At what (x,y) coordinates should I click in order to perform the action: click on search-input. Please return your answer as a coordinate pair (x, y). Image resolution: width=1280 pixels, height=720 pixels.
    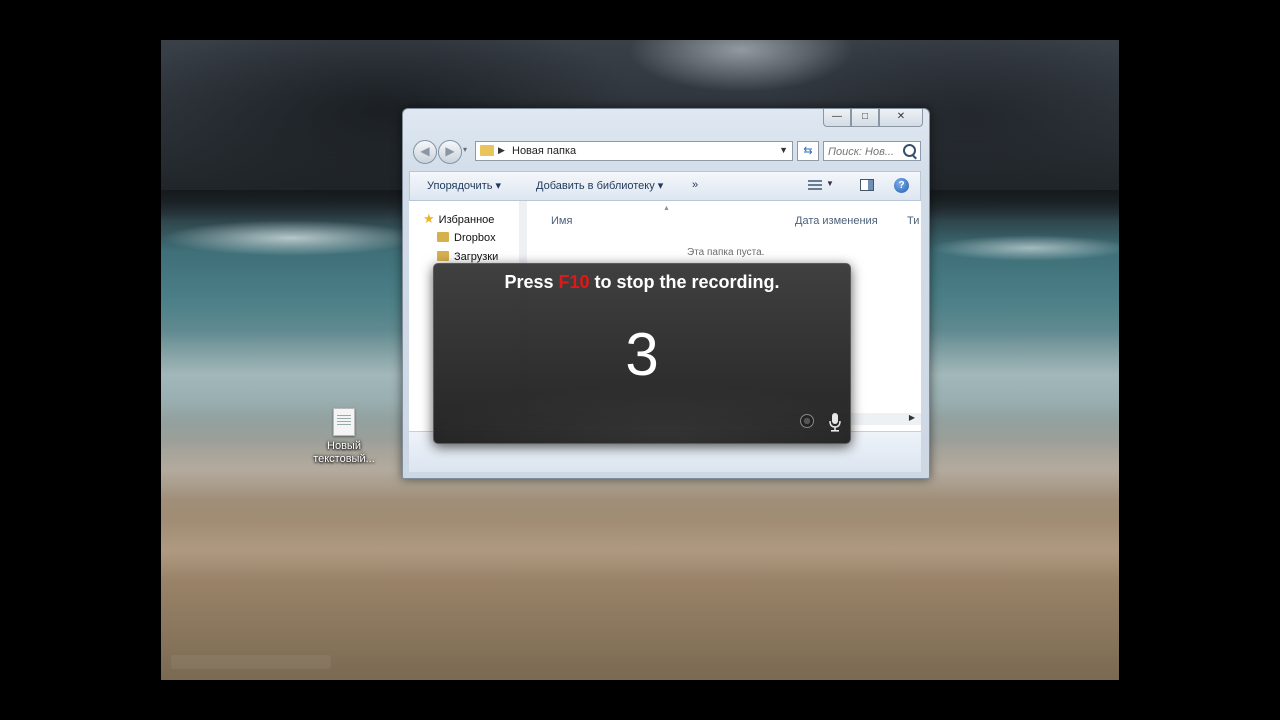
    Looking at the image, I should click on (865, 152).